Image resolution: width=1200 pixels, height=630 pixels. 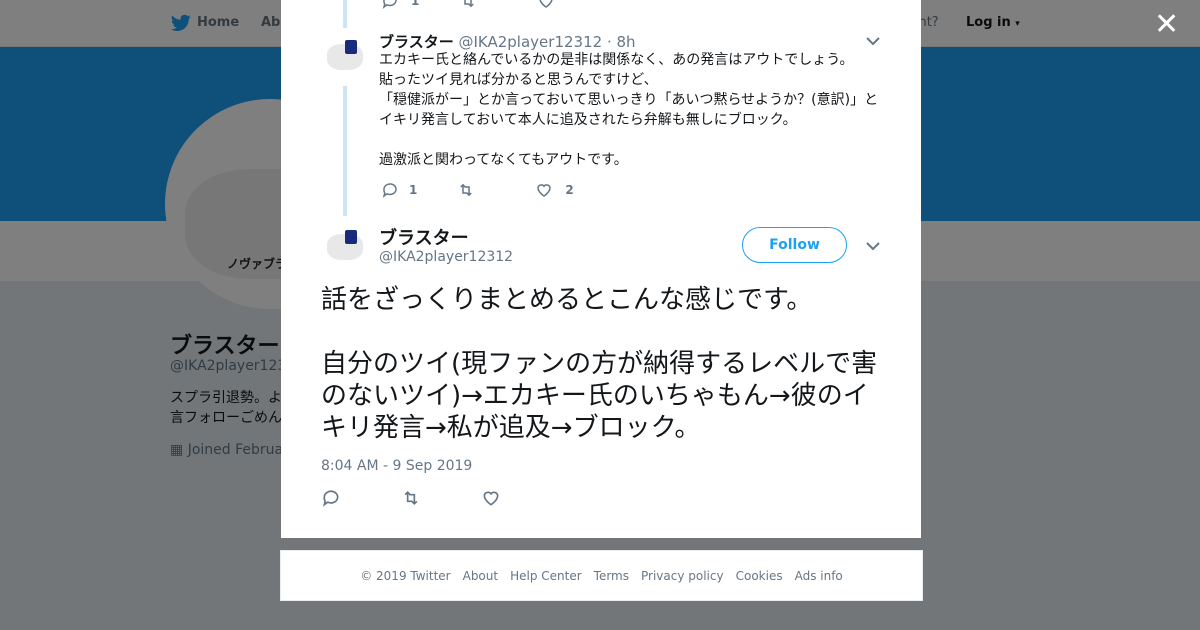 I want to click on footer-copyright: © 2019 Twitter, so click(x=405, y=575).